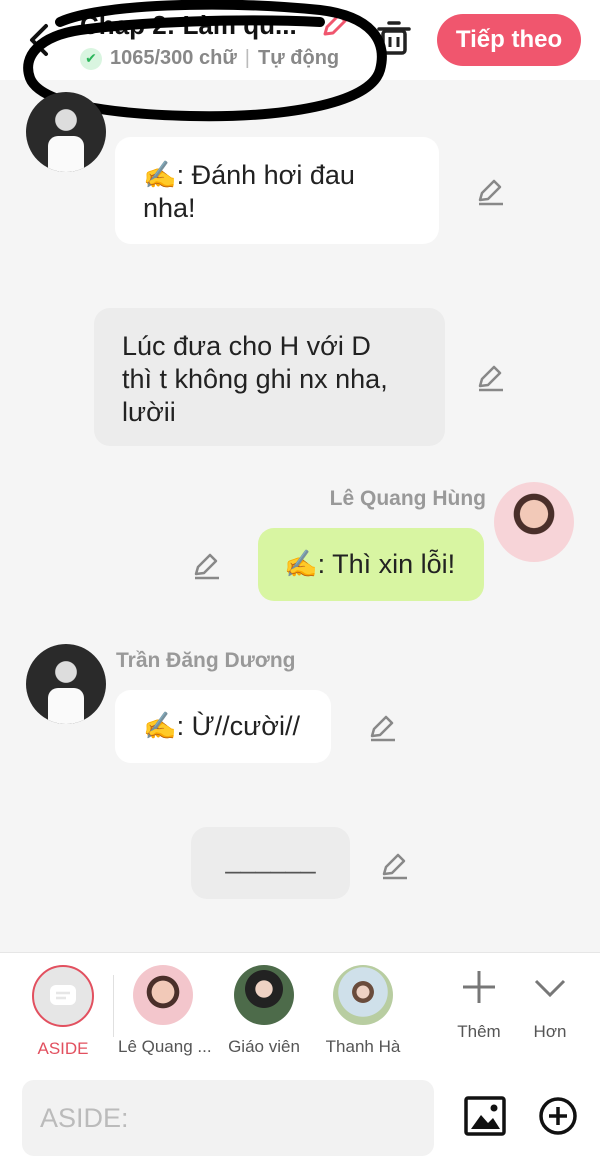  I want to click on check-icon: ✔, so click(91, 58).